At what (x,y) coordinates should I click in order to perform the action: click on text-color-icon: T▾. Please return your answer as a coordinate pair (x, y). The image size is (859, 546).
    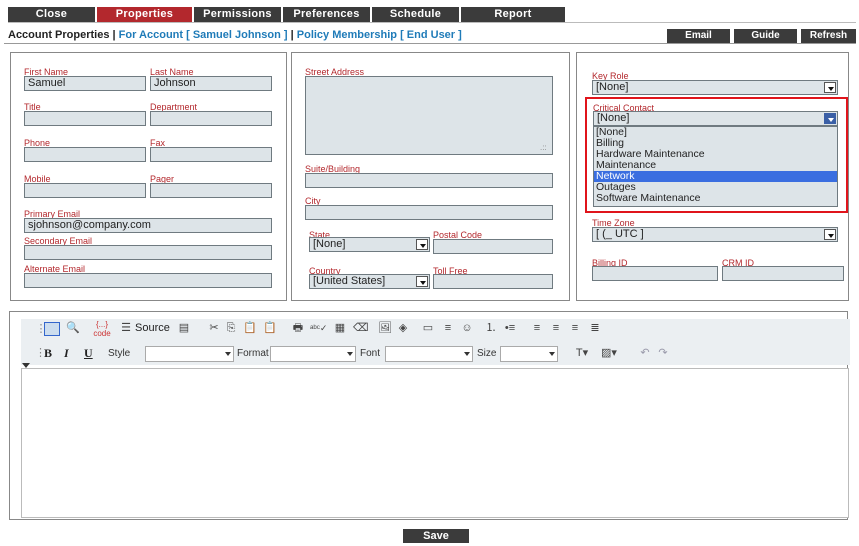
    Looking at the image, I should click on (582, 353).